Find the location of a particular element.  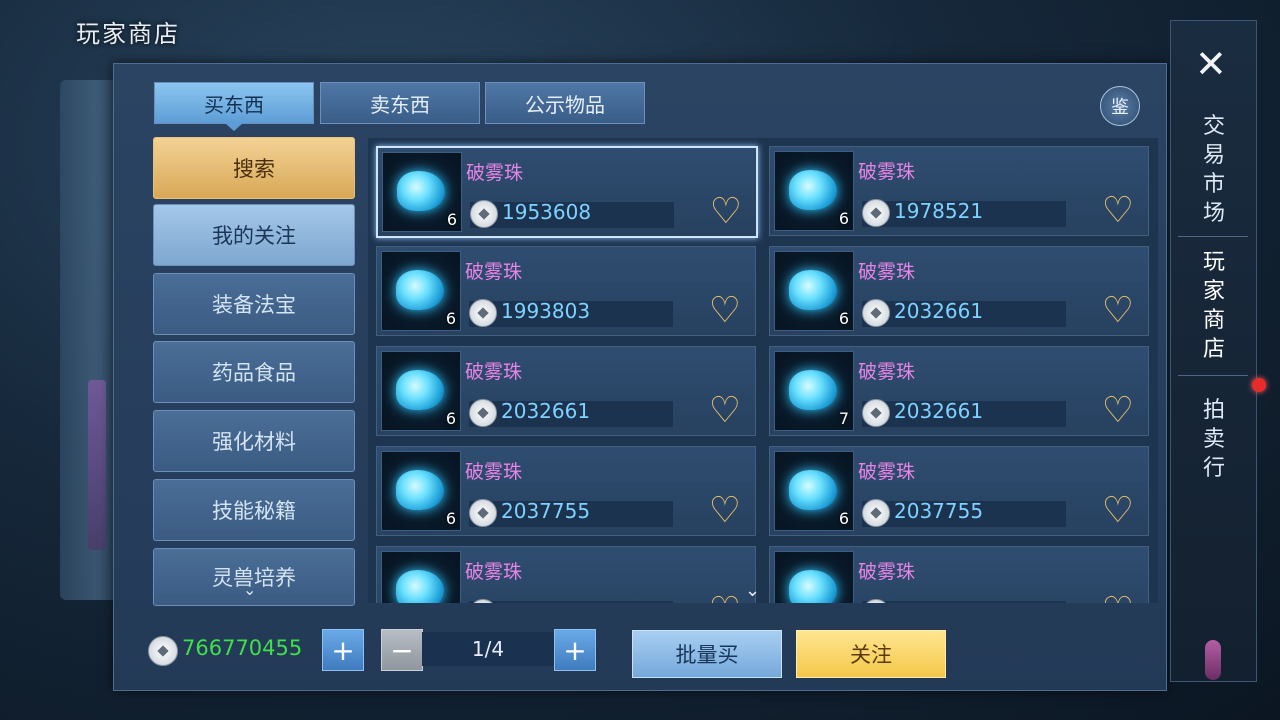

item-quantity: 7 is located at coordinates (843, 418).